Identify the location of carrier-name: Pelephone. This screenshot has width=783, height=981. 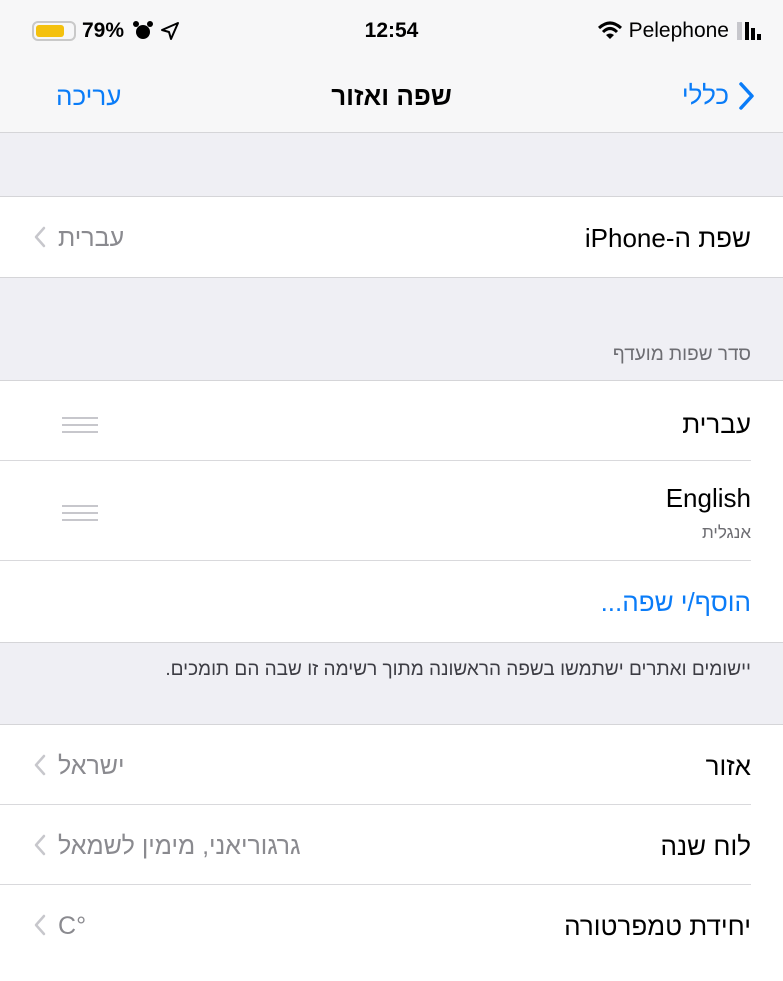
(678, 30).